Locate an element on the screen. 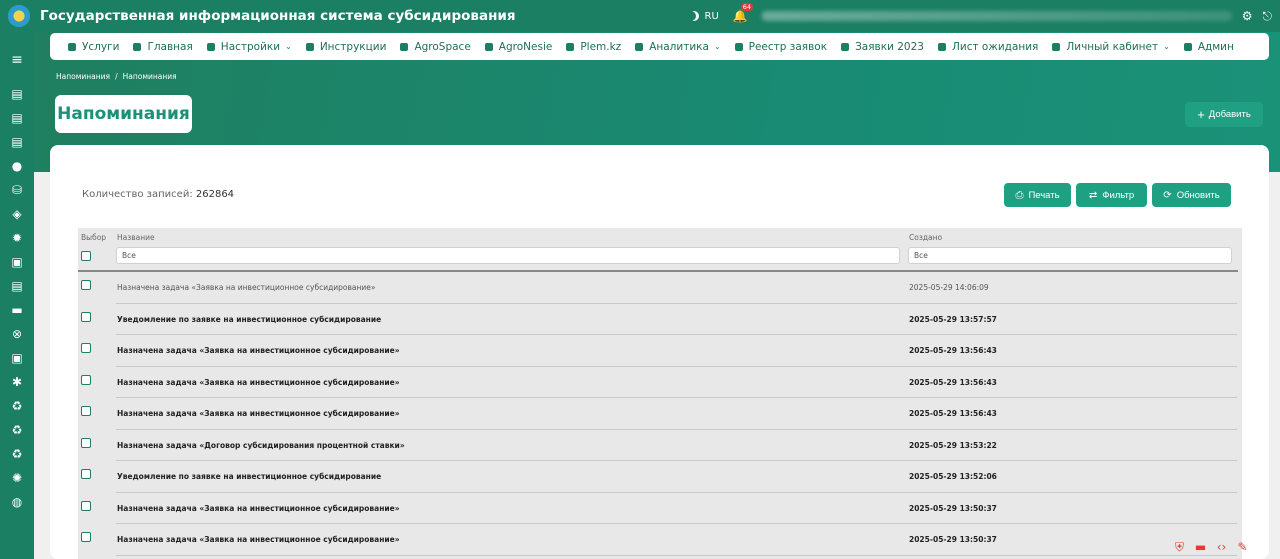 The width and height of the screenshot is (1280, 559). nav-item: Аналитика ⌄ is located at coordinates (678, 46).